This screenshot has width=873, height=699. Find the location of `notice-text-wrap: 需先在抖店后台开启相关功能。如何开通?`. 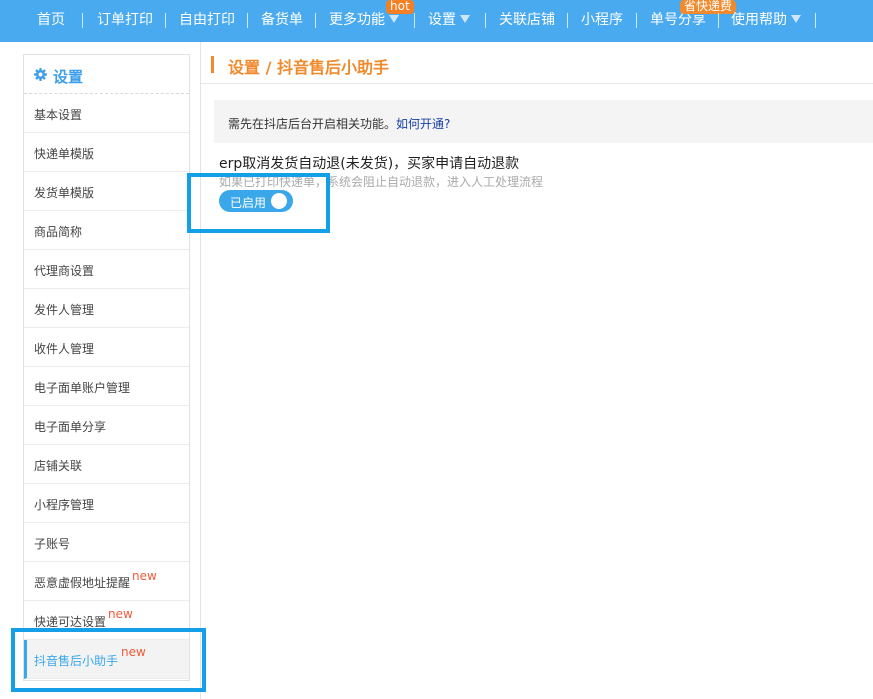

notice-text-wrap: 需先在抖店后台开启相关功能。如何开通? is located at coordinates (339, 123).